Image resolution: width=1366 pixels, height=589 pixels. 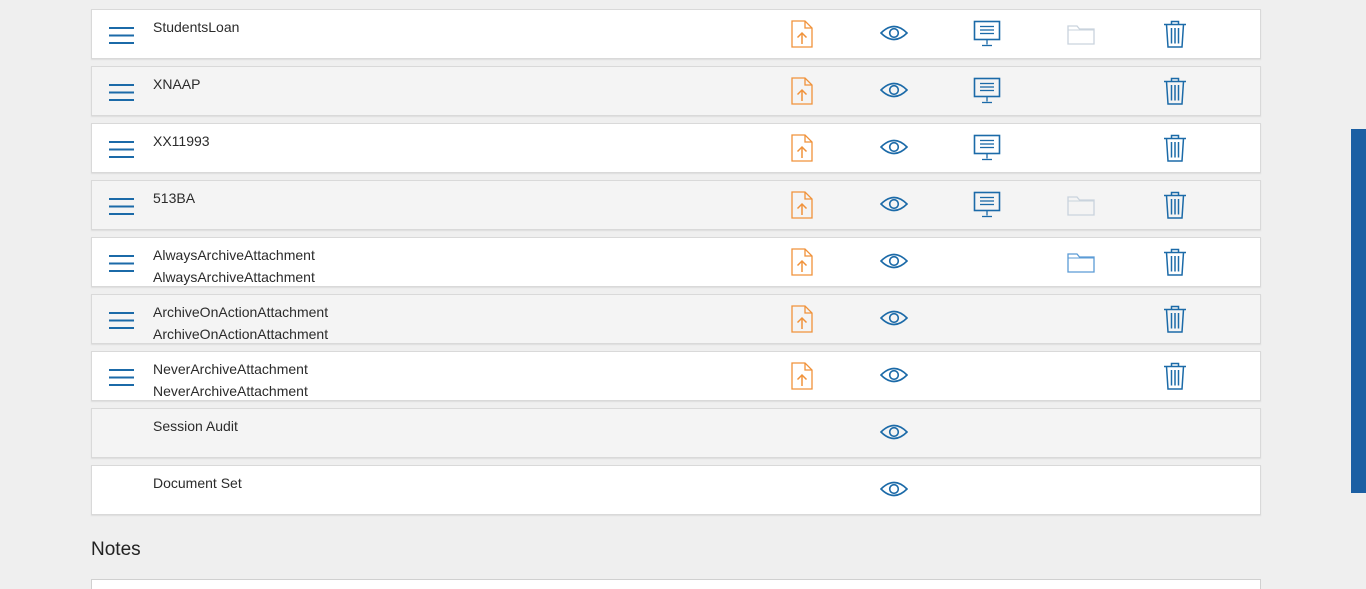 I want to click on document-title: XNAAP, so click(x=177, y=84).